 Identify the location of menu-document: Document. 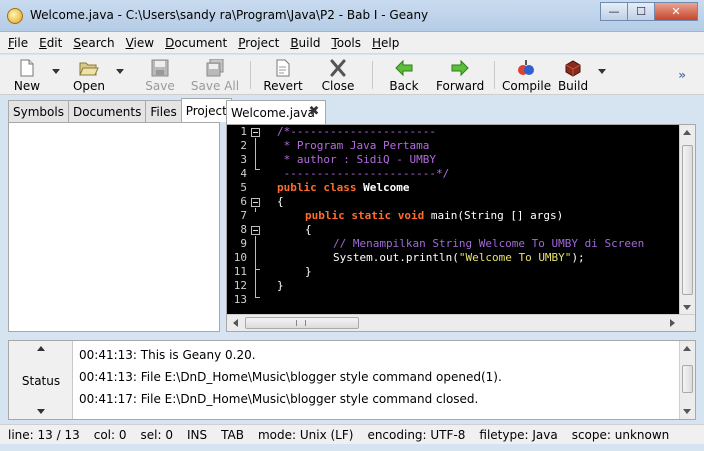
(196, 43).